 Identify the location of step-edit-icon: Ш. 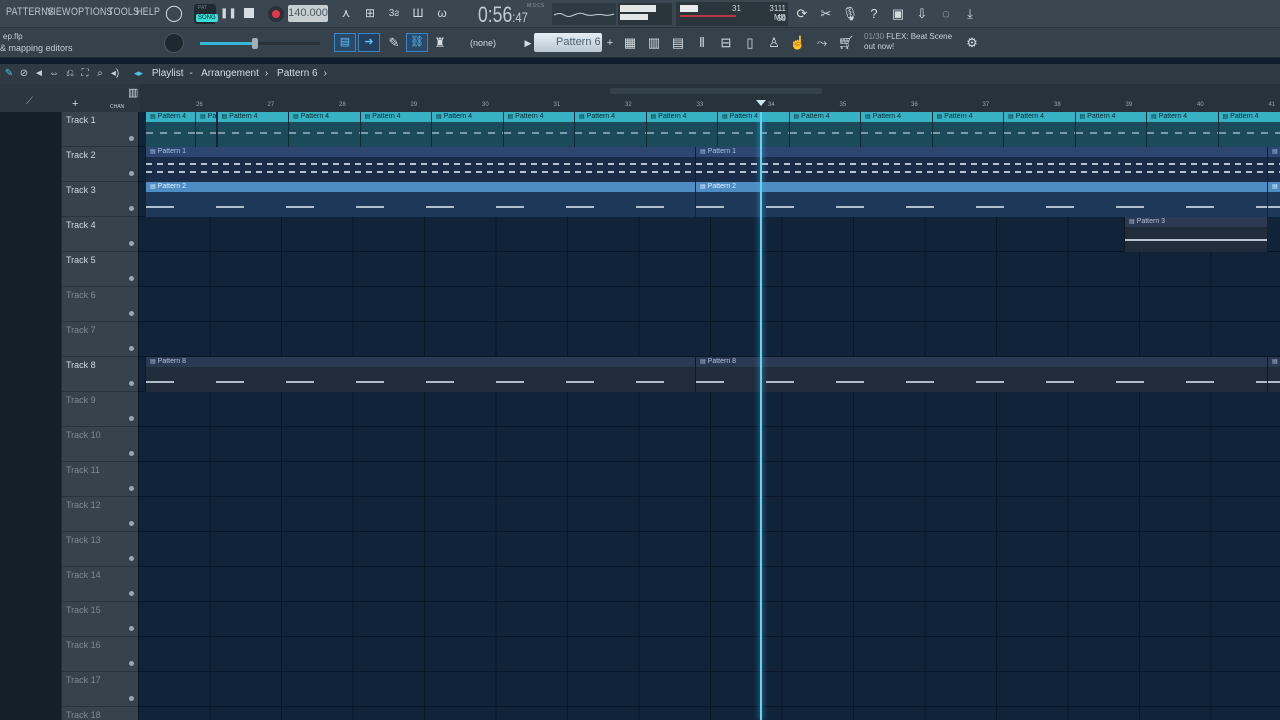
(418, 13).